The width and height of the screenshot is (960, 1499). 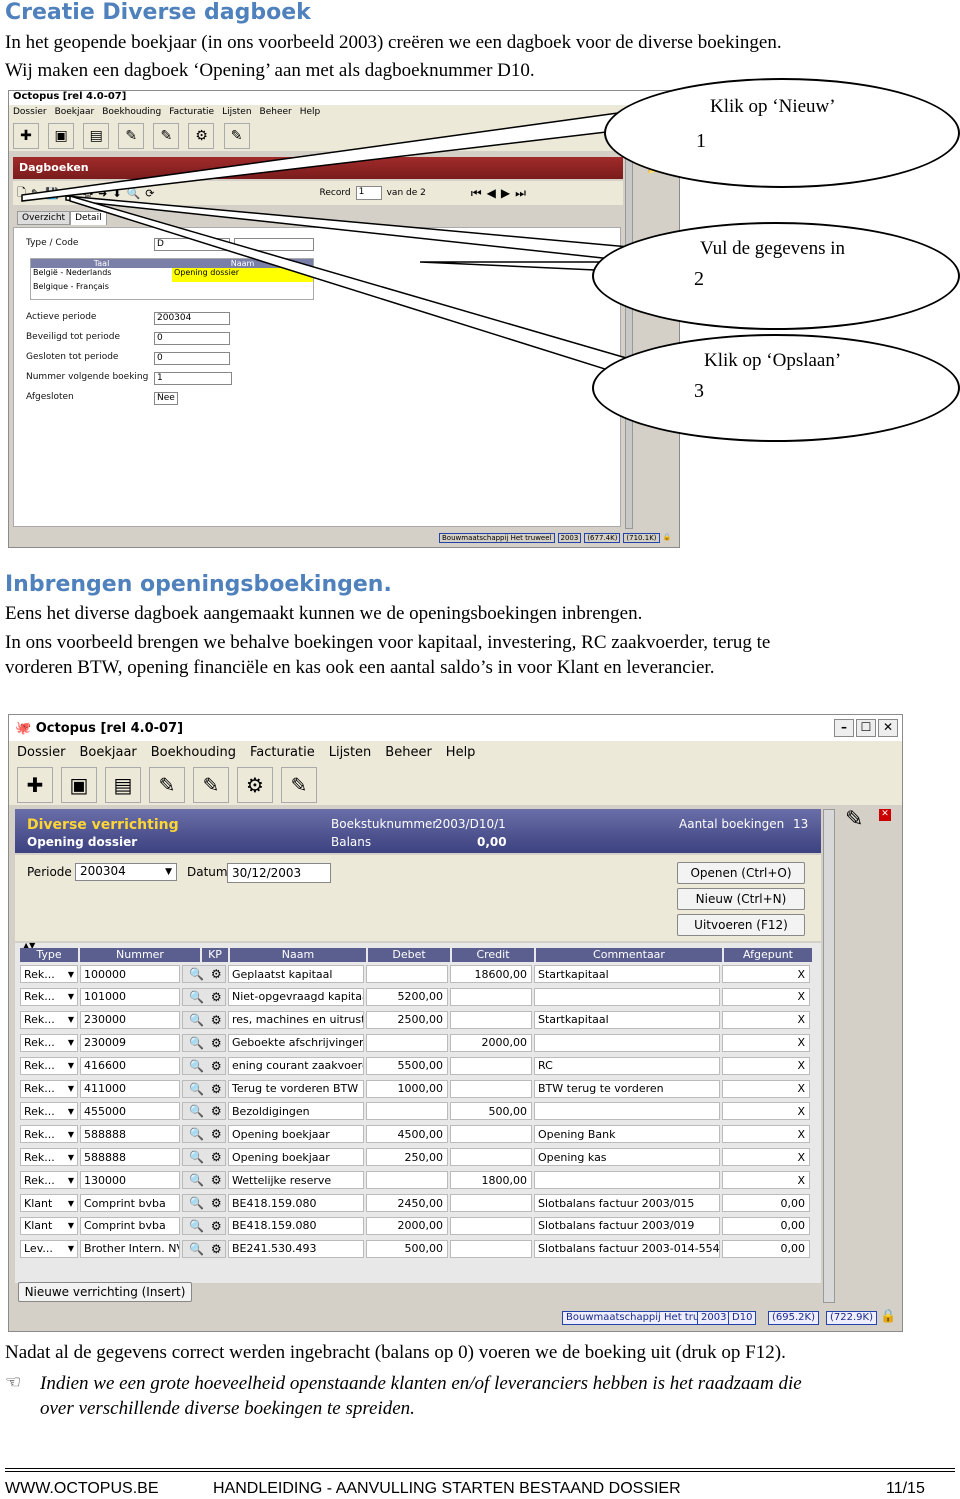 I want to click on row-type-select: Klant ▼, so click(x=49, y=1203).